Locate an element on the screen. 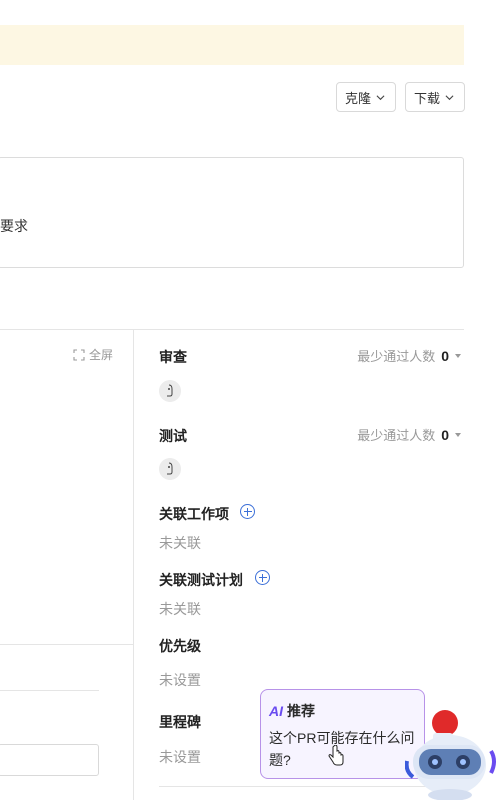  description-text: 要求 is located at coordinates (14, 226).